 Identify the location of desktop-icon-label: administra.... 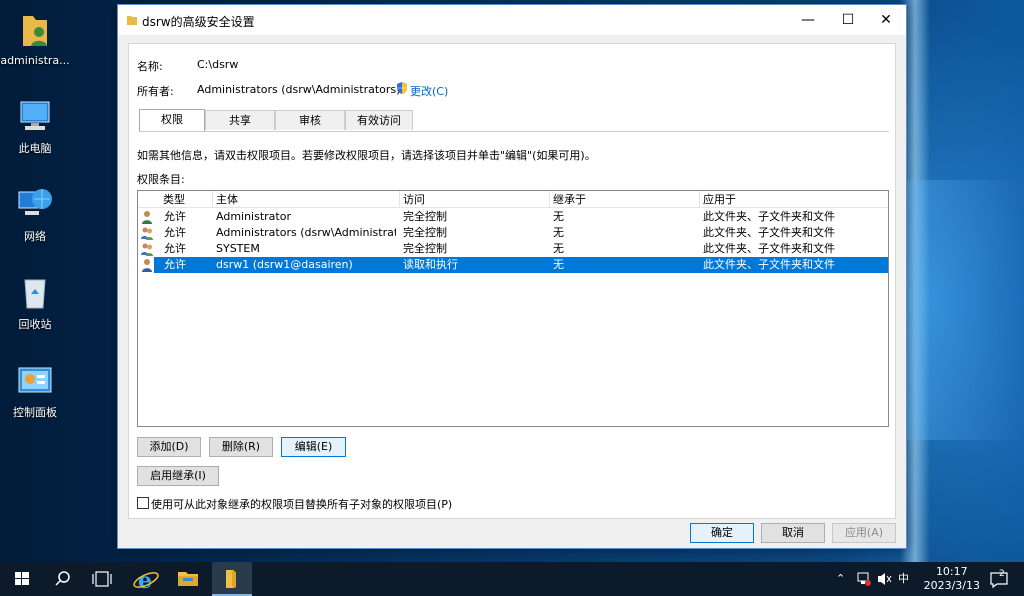
(35, 60).